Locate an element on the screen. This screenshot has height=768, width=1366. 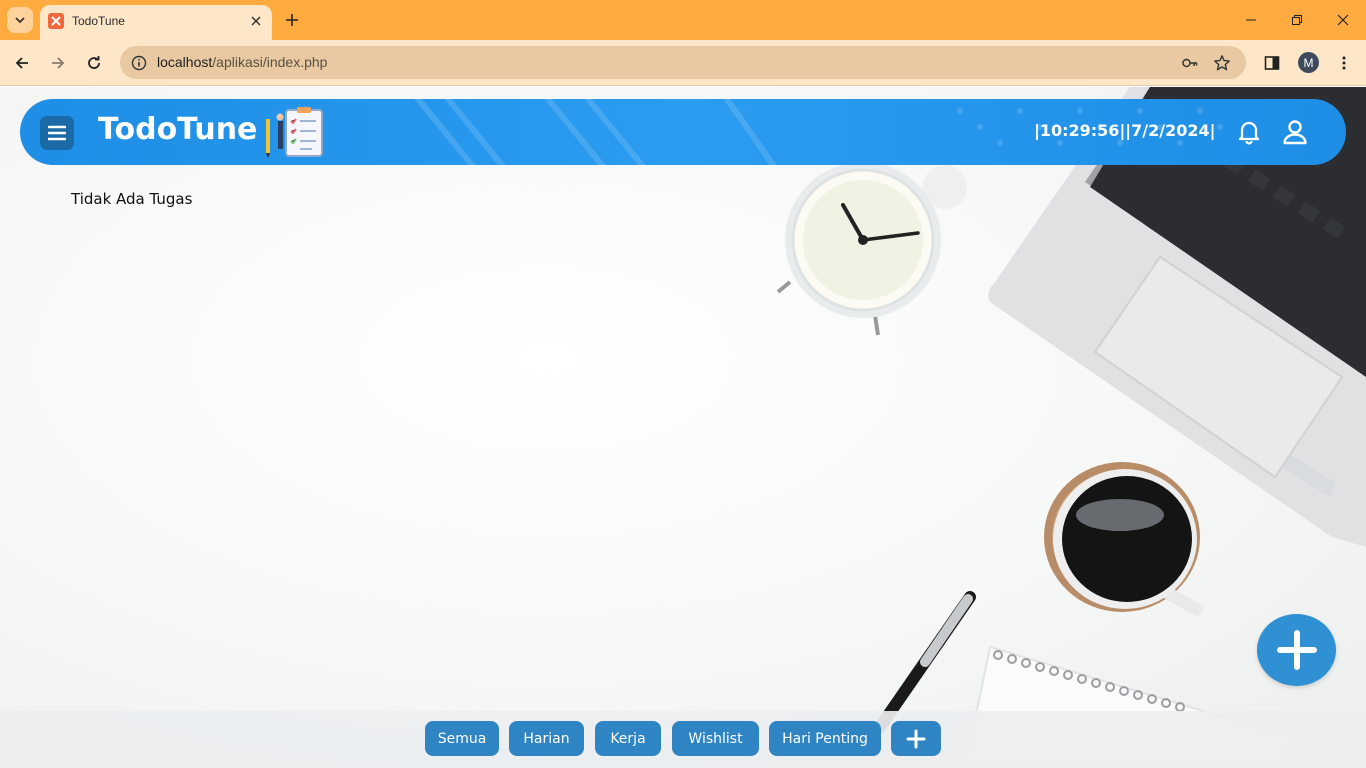
close-icon is located at coordinates (1343, 20).